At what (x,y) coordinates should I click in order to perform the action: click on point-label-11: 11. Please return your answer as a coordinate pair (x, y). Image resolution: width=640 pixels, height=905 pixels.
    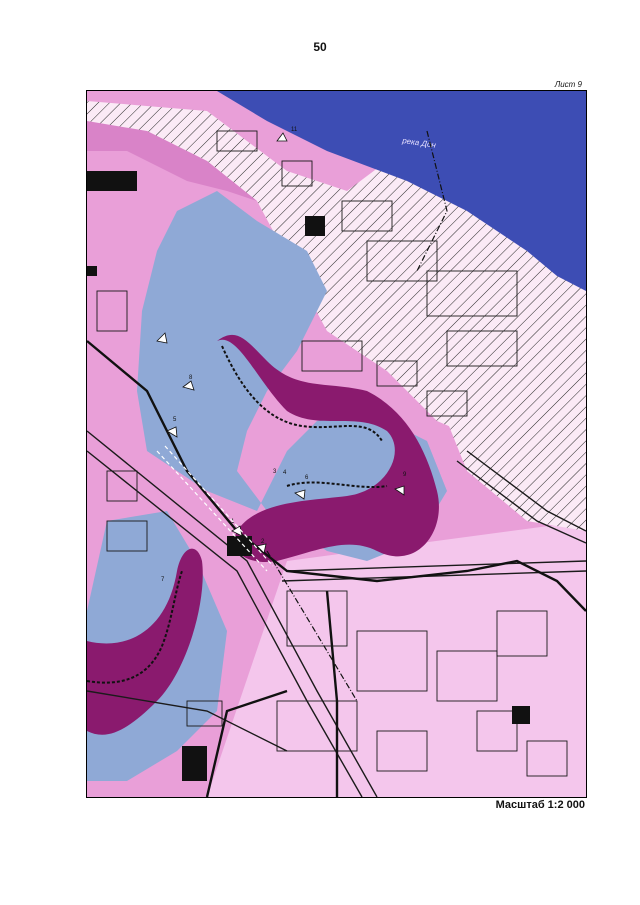
    Looking at the image, I should click on (294, 130).